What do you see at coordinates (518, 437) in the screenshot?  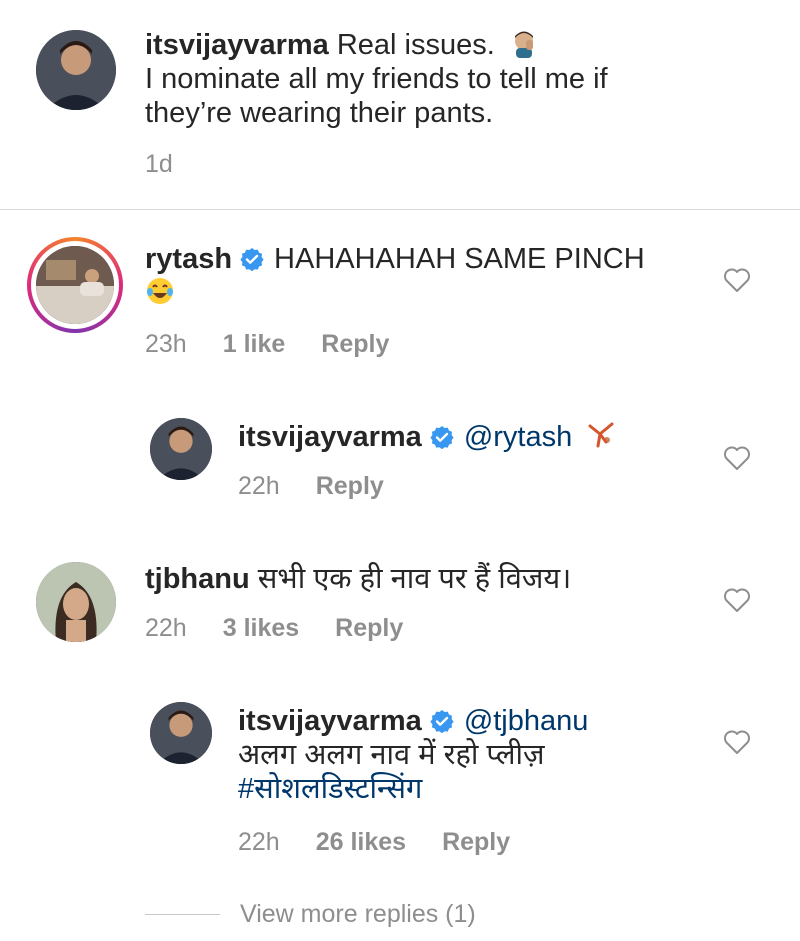 I see `reply-rytash-mention: @rytash` at bounding box center [518, 437].